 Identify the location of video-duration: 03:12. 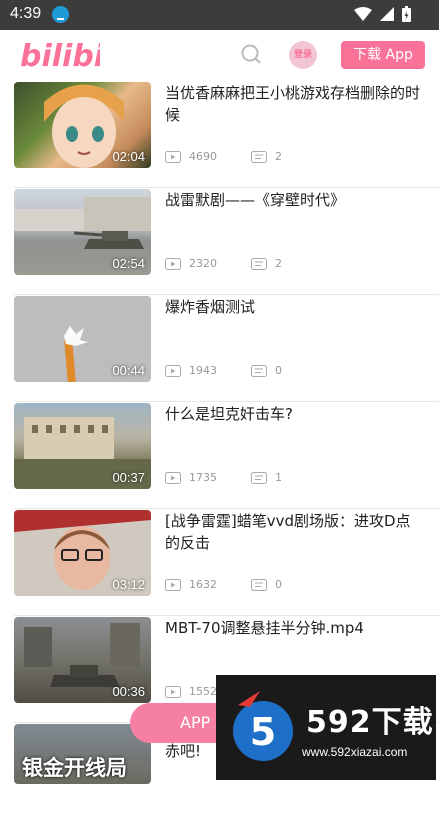
(128, 584).